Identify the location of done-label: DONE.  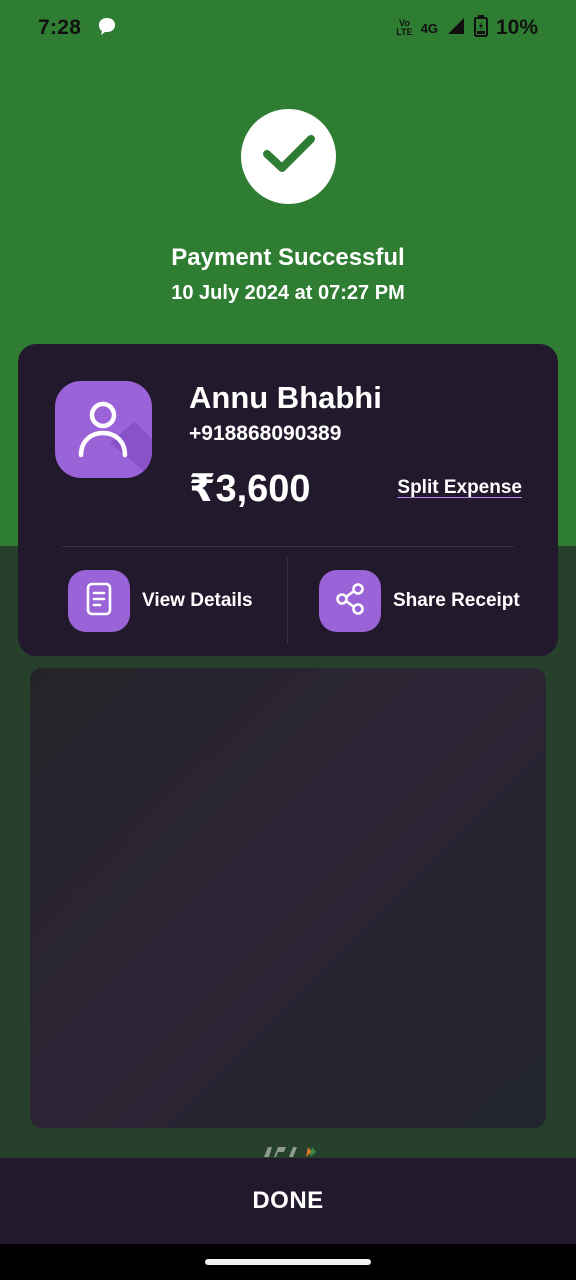
(288, 1200).